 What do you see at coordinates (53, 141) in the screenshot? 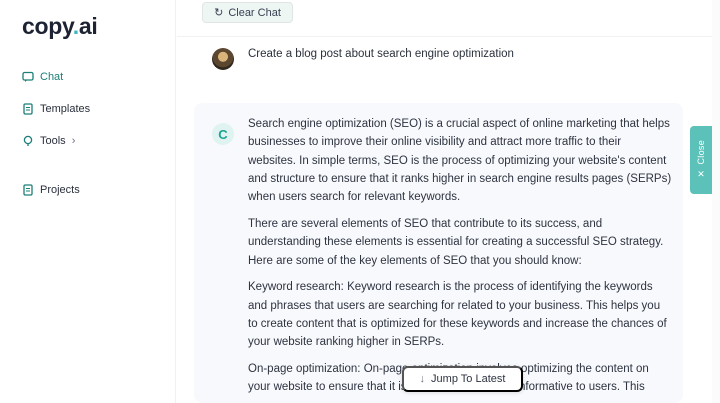
I see `sidebar-item-label: Tools` at bounding box center [53, 141].